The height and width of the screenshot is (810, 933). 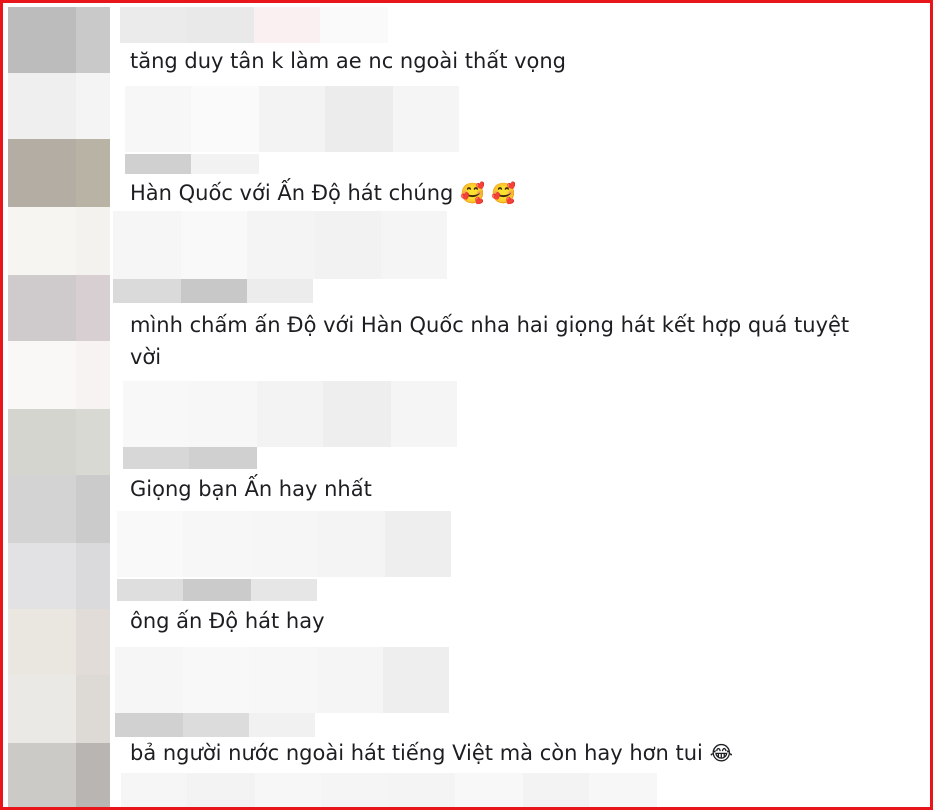 I want to click on tears-of-joy-emoji-icon: 😂, so click(x=721, y=753).